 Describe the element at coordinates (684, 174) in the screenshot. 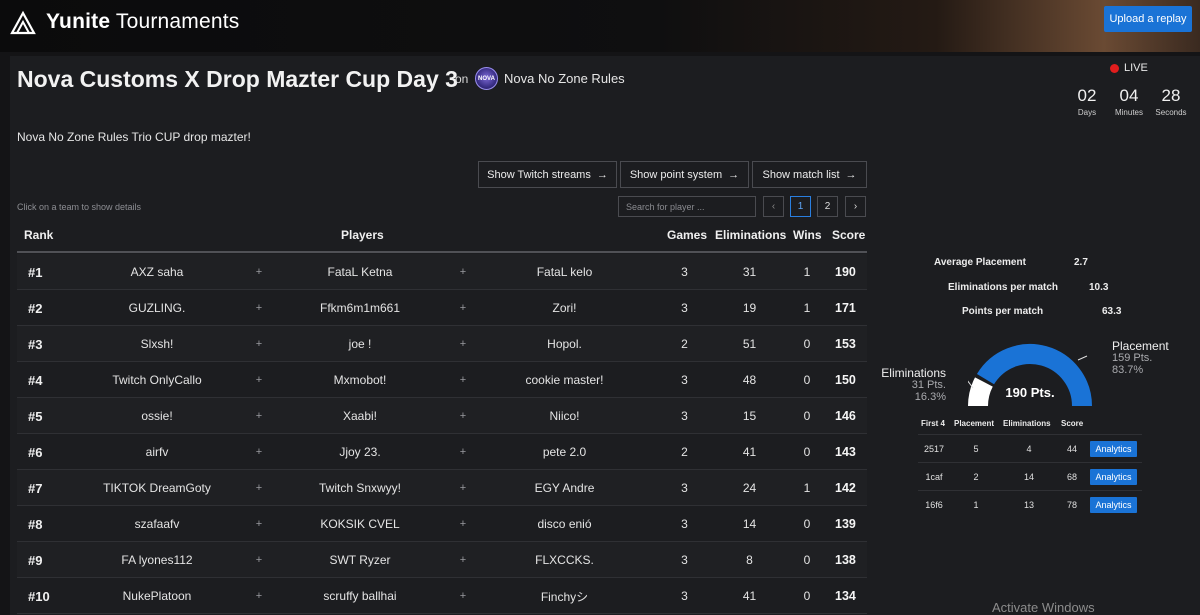

I see `show-point-system-button: Show point system →` at that location.